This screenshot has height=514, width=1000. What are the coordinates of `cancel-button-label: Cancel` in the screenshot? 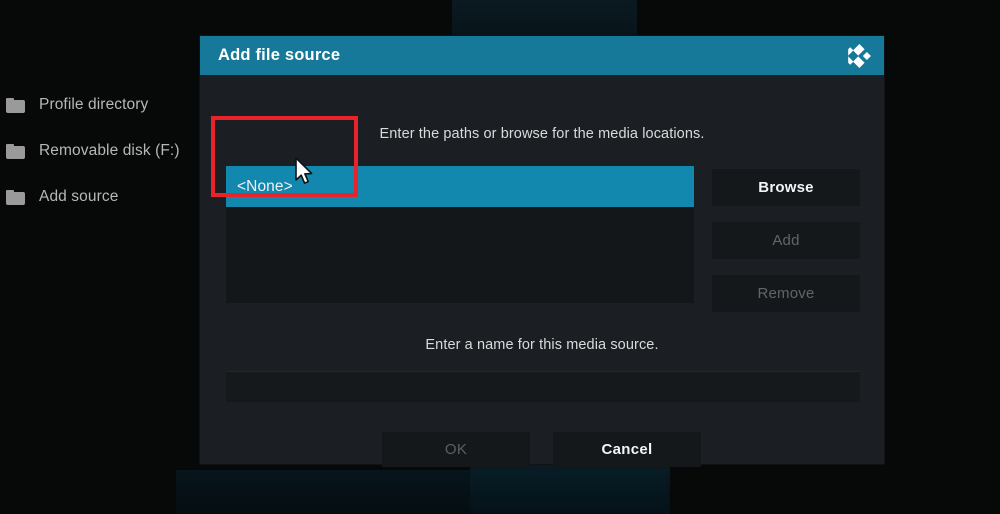 It's located at (627, 449).